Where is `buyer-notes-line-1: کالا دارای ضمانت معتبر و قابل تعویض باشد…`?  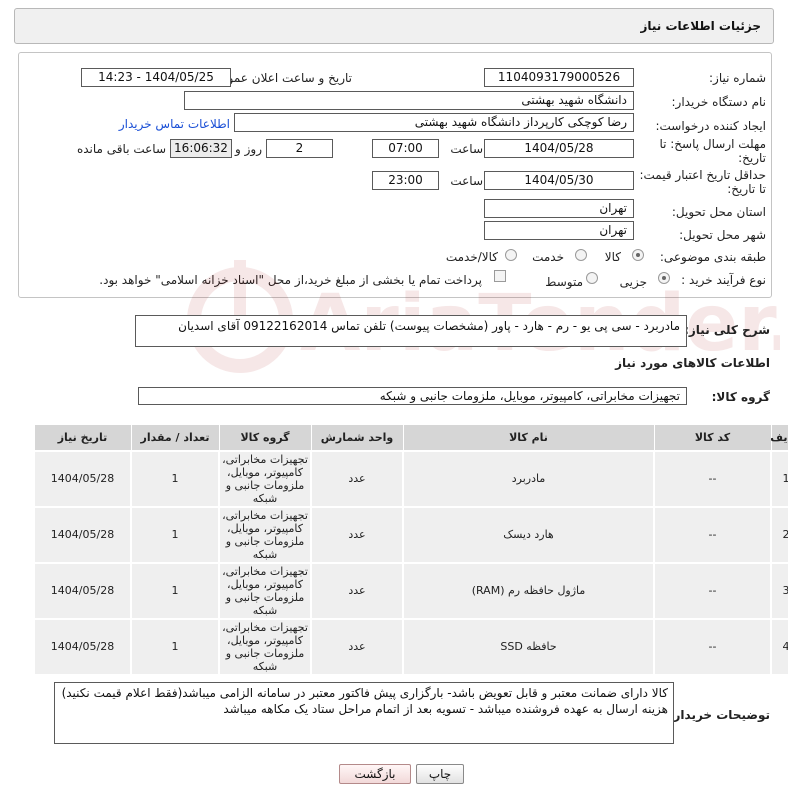
buyer-notes-line-1: کالا دارای ضمانت معتبر و قابل تعویض باشد… is located at coordinates (364, 693).